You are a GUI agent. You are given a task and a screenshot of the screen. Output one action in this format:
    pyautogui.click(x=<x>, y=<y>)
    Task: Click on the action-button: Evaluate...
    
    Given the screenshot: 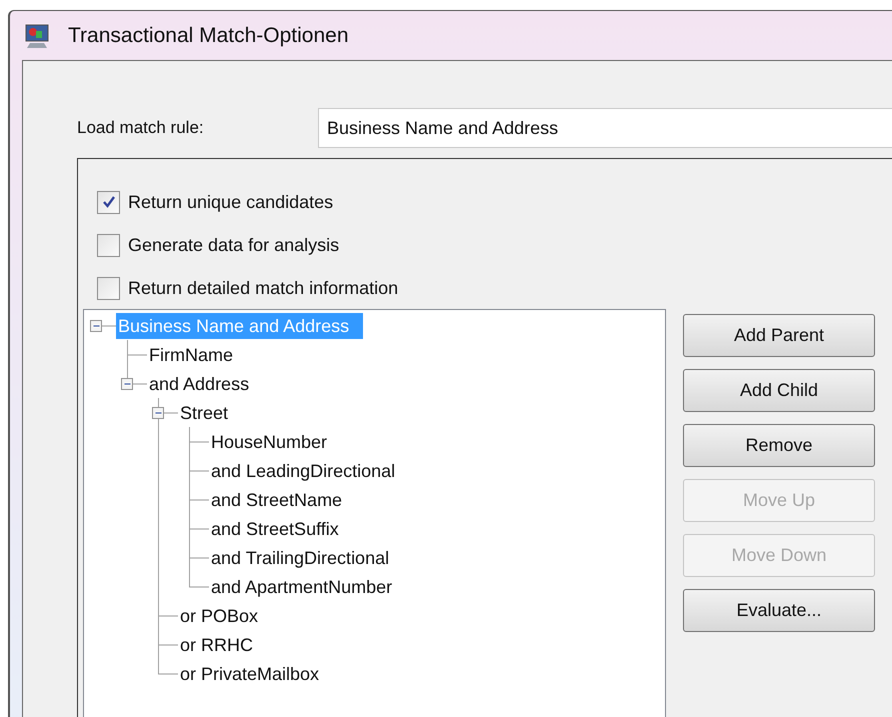 What is the action you would take?
    pyautogui.click(x=779, y=610)
    